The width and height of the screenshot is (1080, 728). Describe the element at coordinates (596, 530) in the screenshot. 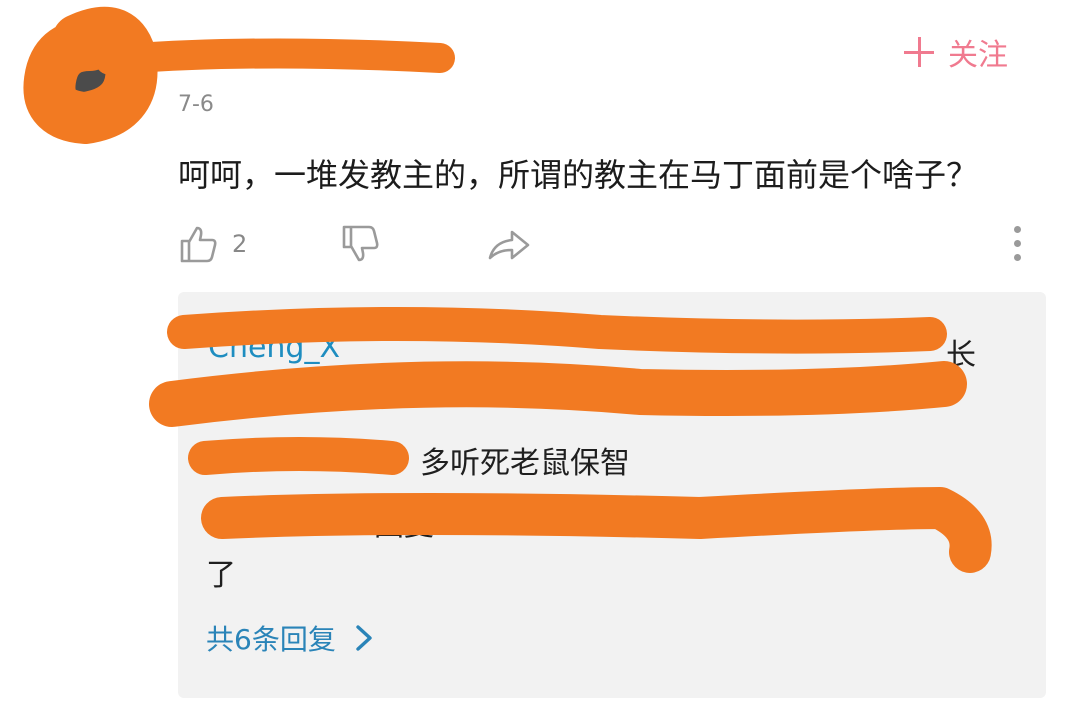

I see `redaction-reply-line4` at that location.